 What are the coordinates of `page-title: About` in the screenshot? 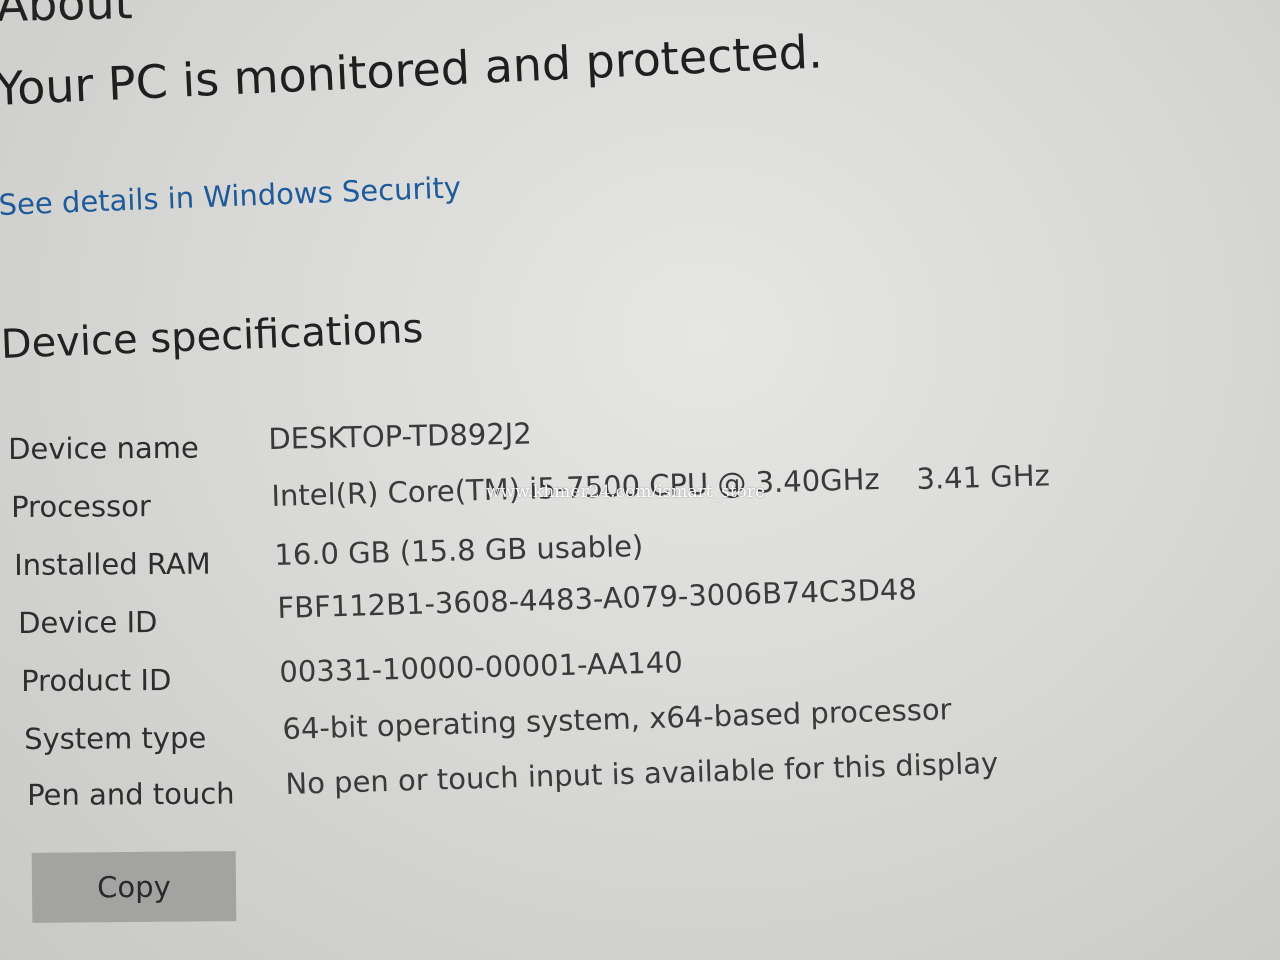 It's located at (67, 16).